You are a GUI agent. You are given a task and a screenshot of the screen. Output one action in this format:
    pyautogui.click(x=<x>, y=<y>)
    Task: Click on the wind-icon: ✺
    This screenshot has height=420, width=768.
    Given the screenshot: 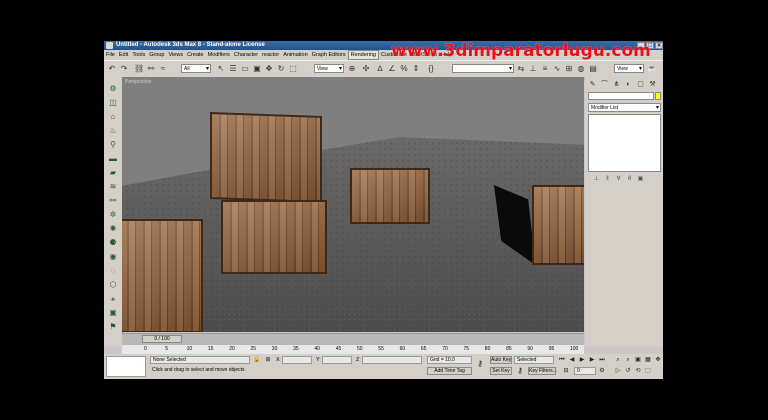 What is the action you would take?
    pyautogui.click(x=113, y=228)
    